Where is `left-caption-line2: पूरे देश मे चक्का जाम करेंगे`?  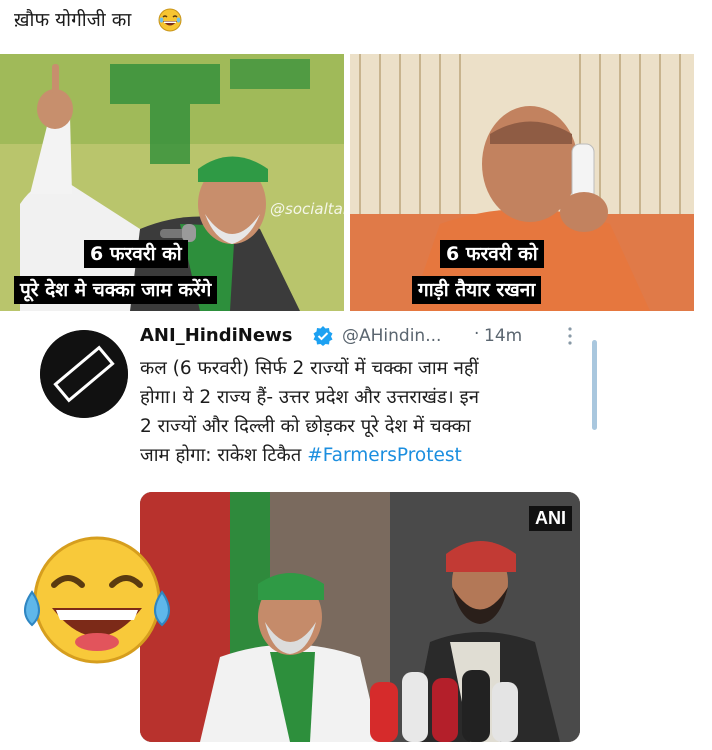 left-caption-line2: पूरे देश मे चक्का जाम करेंगे is located at coordinates (116, 290).